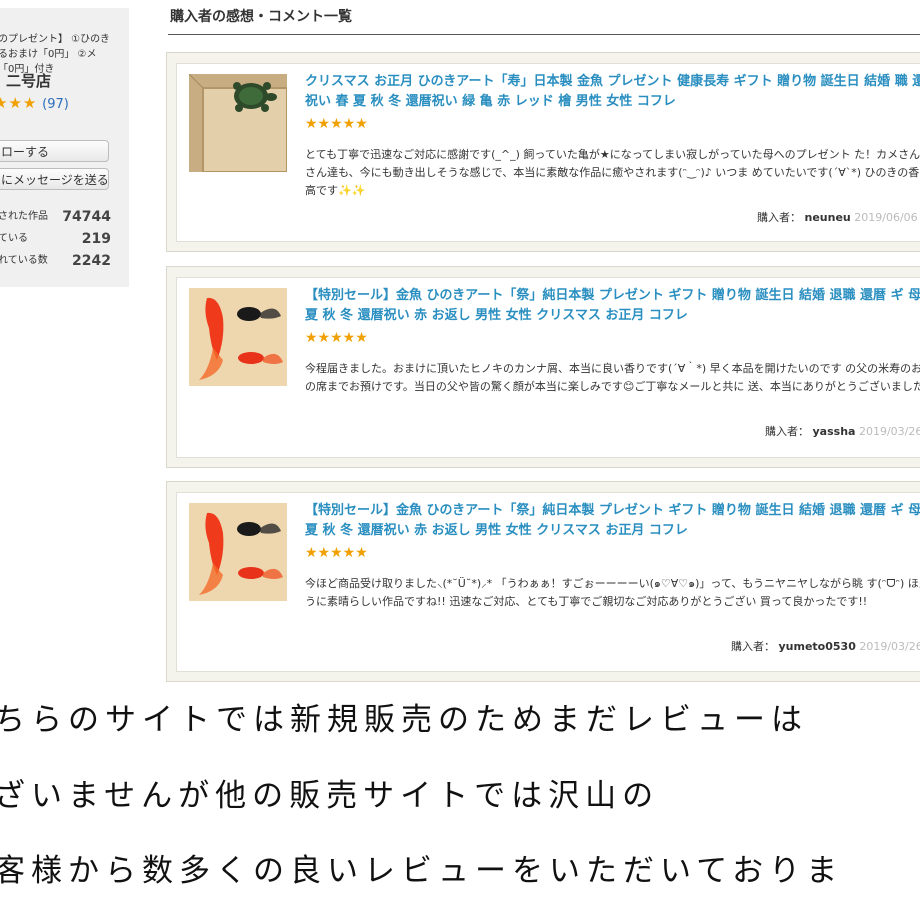  I want to click on rating-count-link: (97), so click(55, 104).